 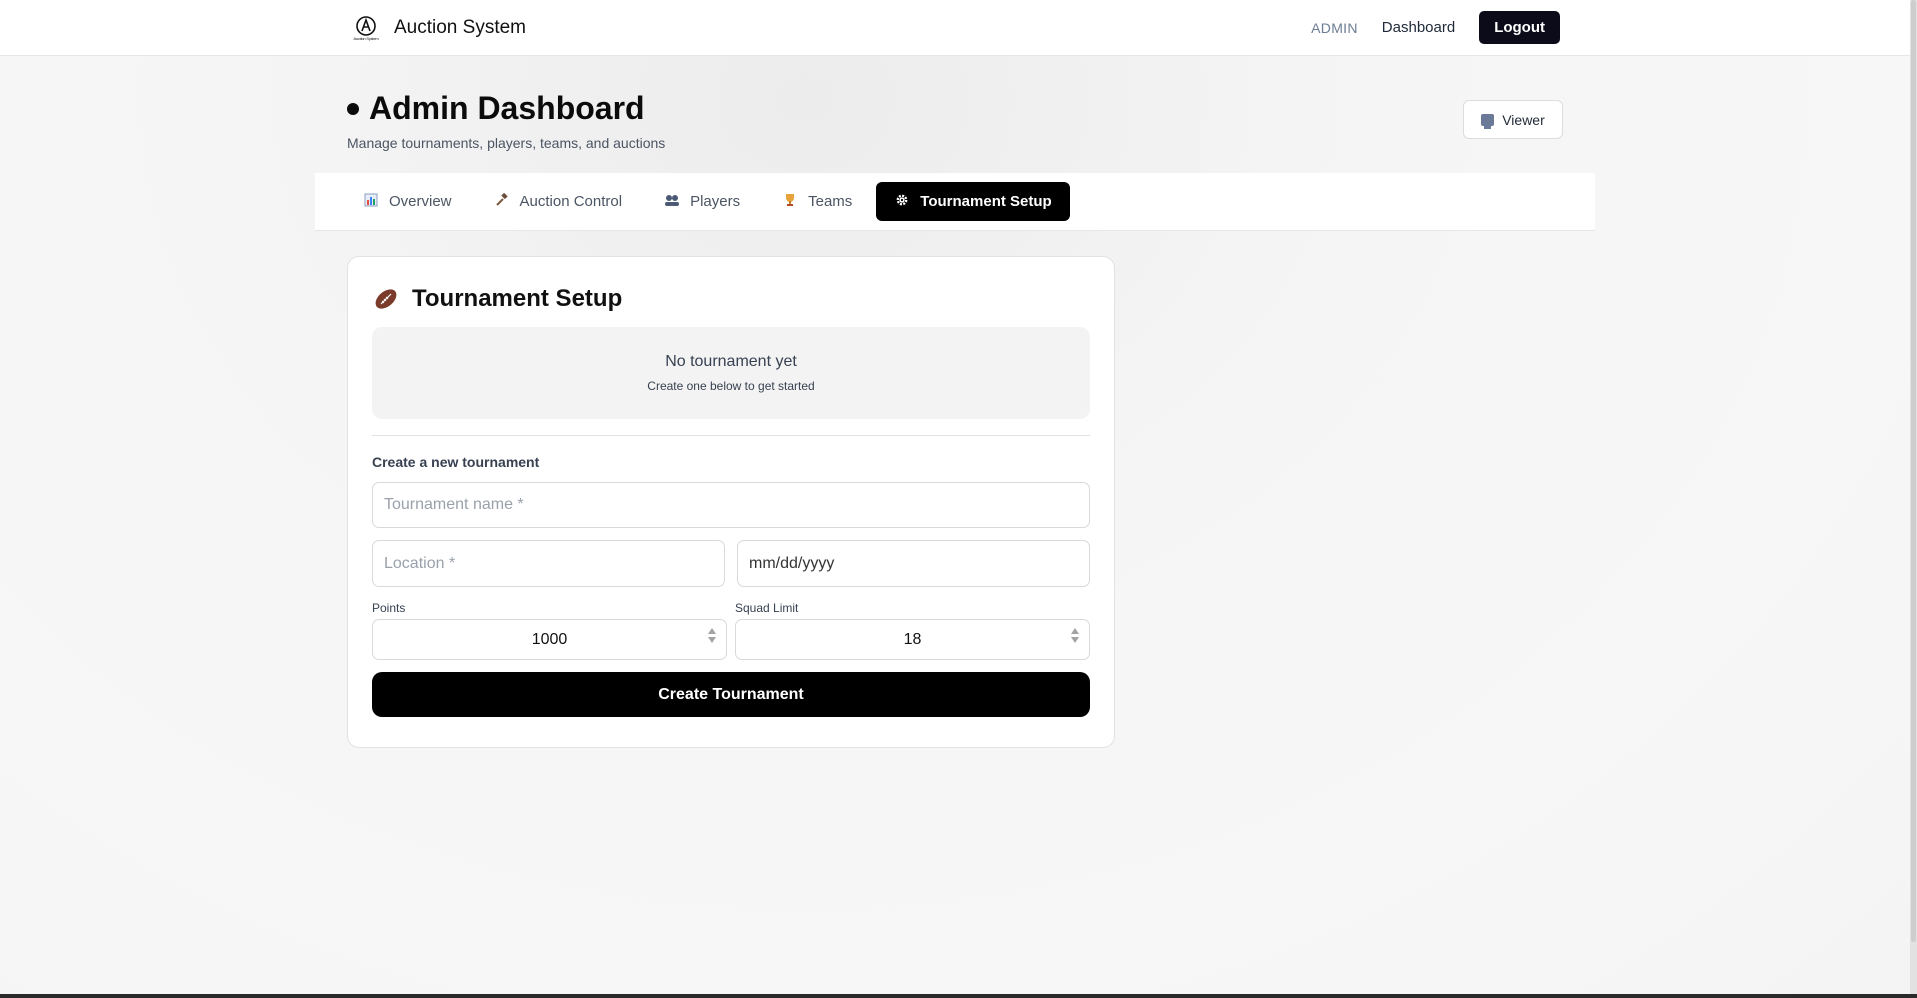 I want to click on points-field: Points 1000, so click(x=549, y=630).